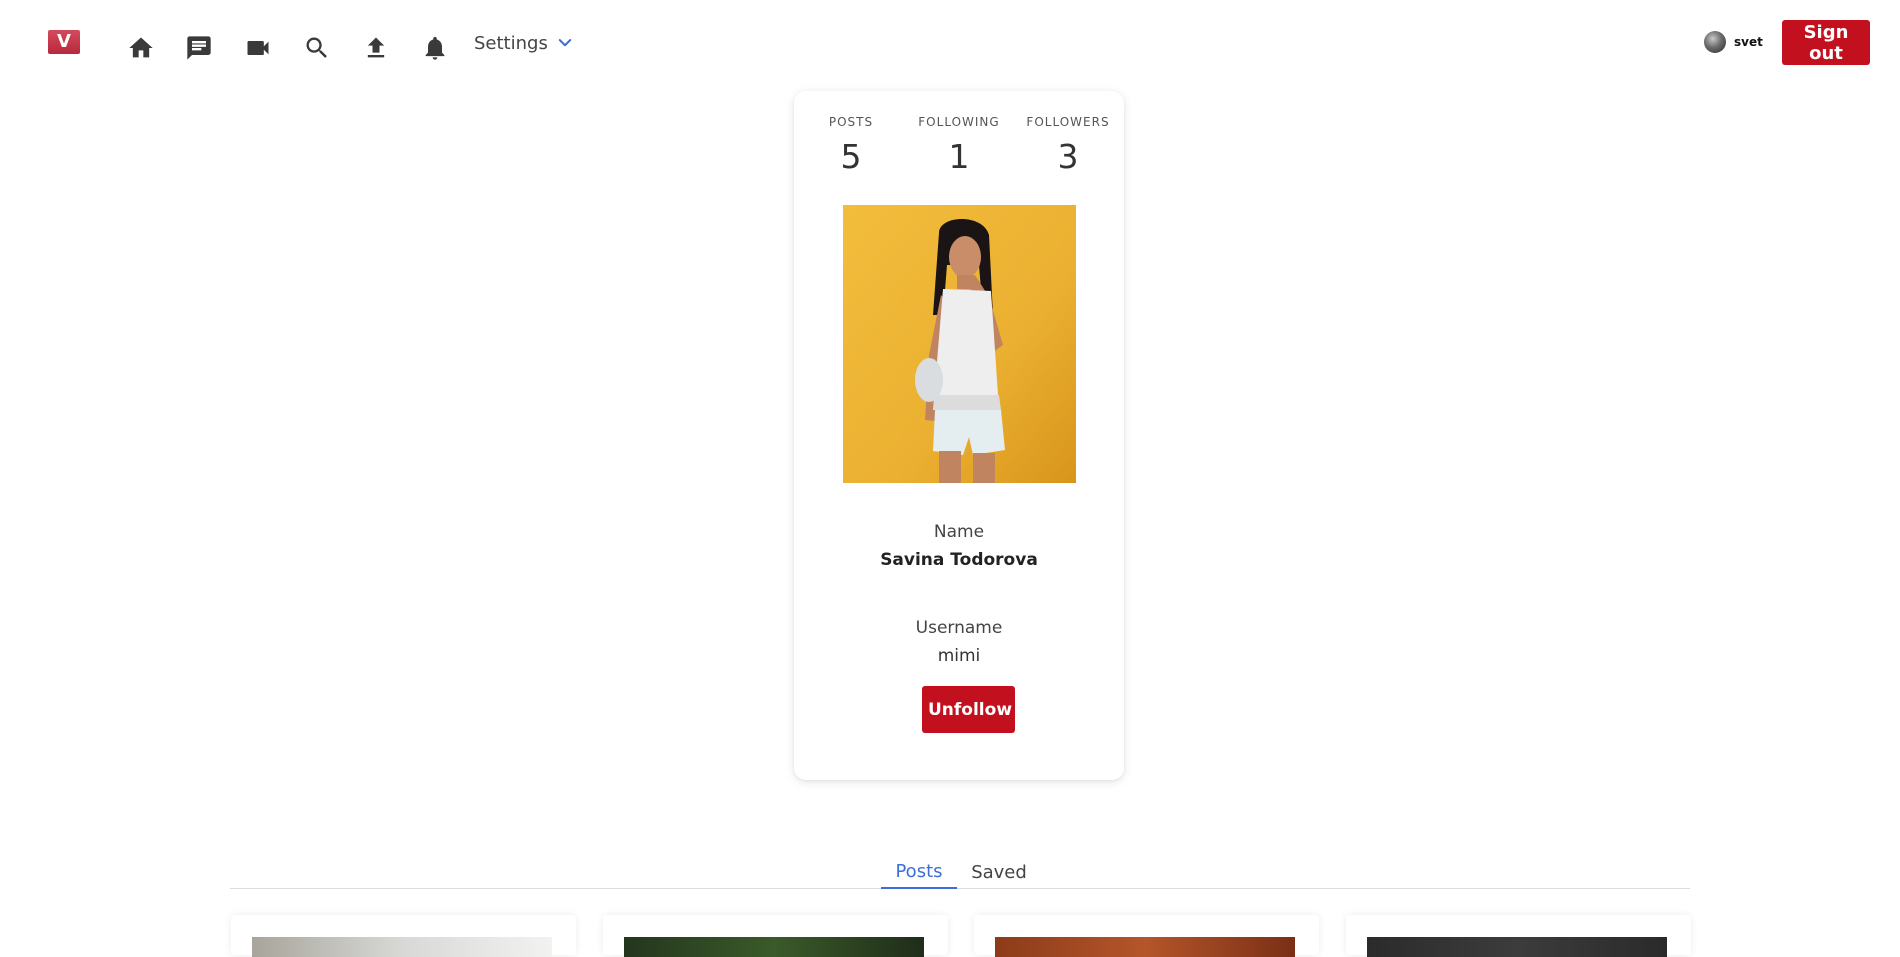 The image size is (1900, 957). Describe the element at coordinates (960, 888) in the screenshot. I see `tabs-divider` at that location.